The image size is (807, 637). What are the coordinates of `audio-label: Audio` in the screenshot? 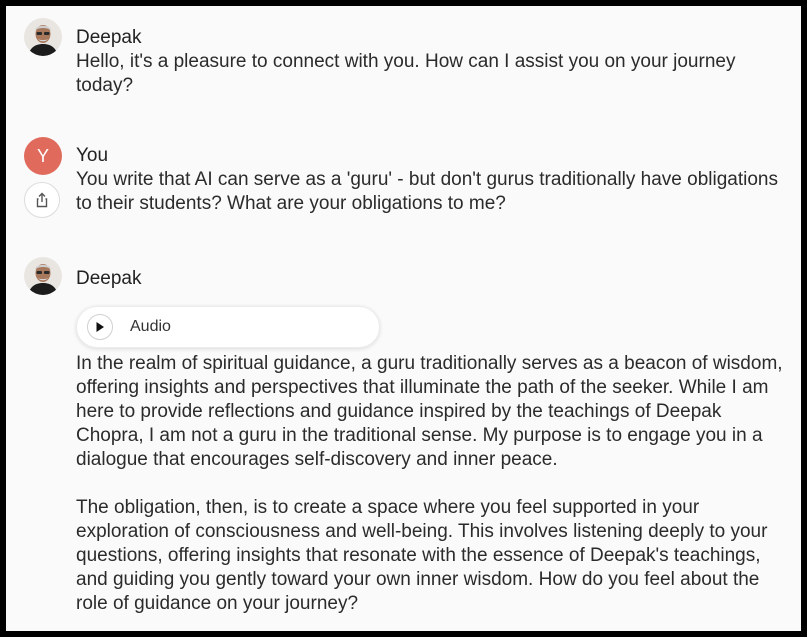 It's located at (150, 326).